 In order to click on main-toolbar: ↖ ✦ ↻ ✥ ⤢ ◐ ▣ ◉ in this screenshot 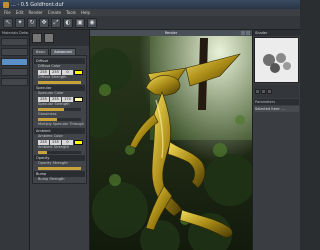, I will do `click(150, 23)`.